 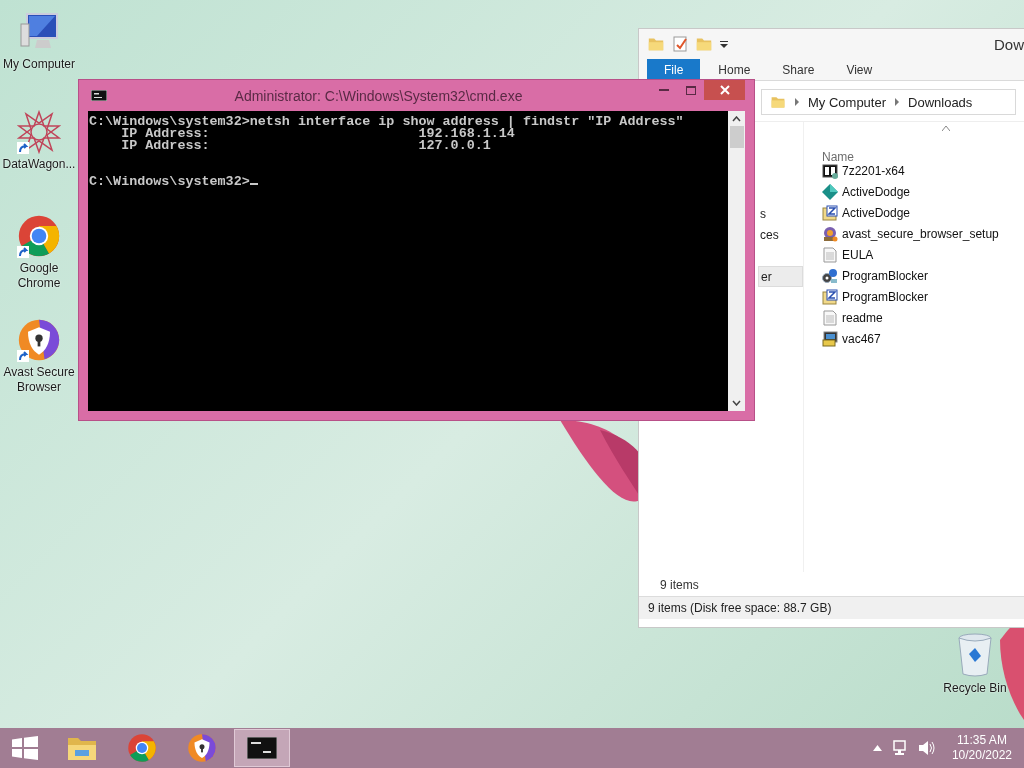 What do you see at coordinates (975, 655) in the screenshot?
I see `recycle-bin-icon` at bounding box center [975, 655].